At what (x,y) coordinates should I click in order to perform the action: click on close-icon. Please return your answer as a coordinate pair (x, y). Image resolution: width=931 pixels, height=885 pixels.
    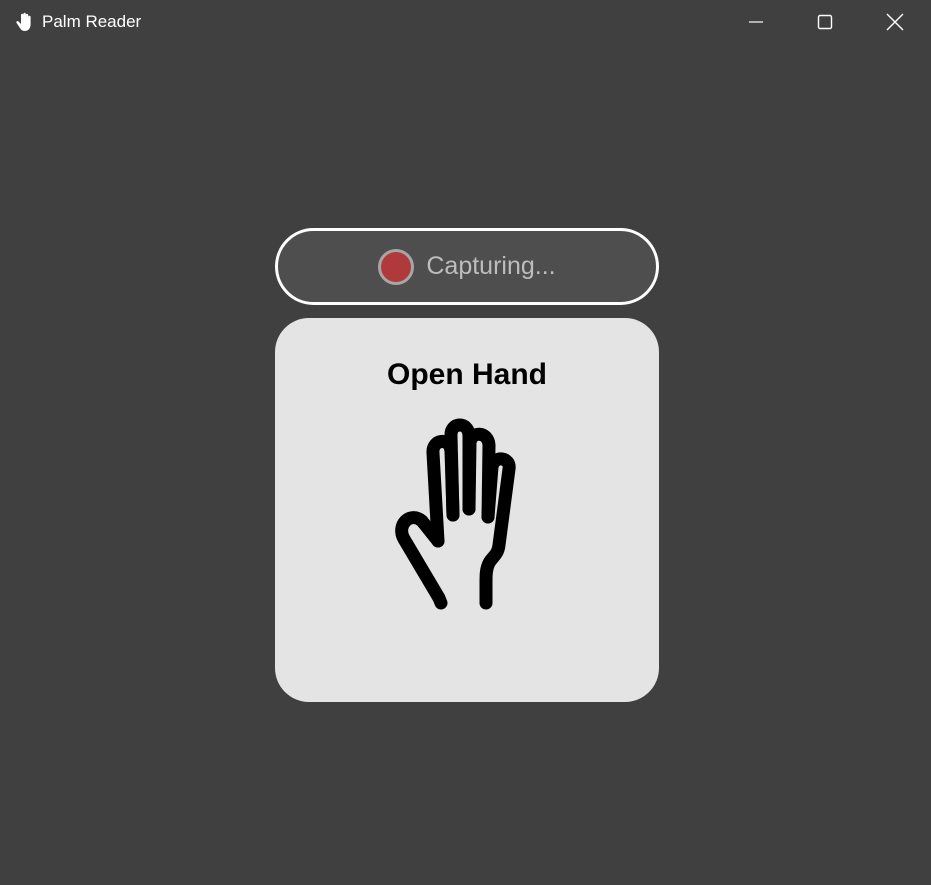
    Looking at the image, I should click on (895, 22).